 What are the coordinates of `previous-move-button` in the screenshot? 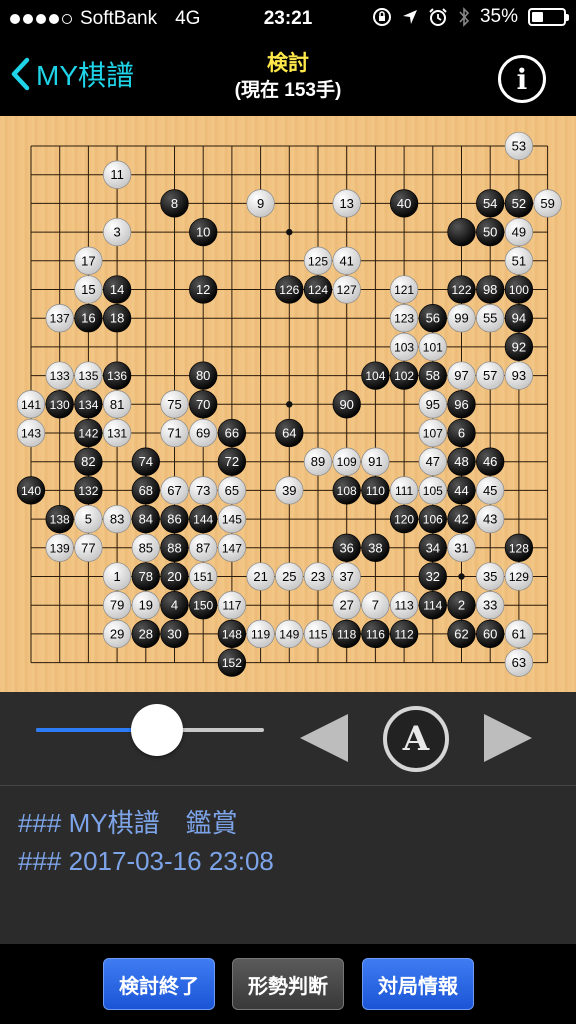 It's located at (324, 740).